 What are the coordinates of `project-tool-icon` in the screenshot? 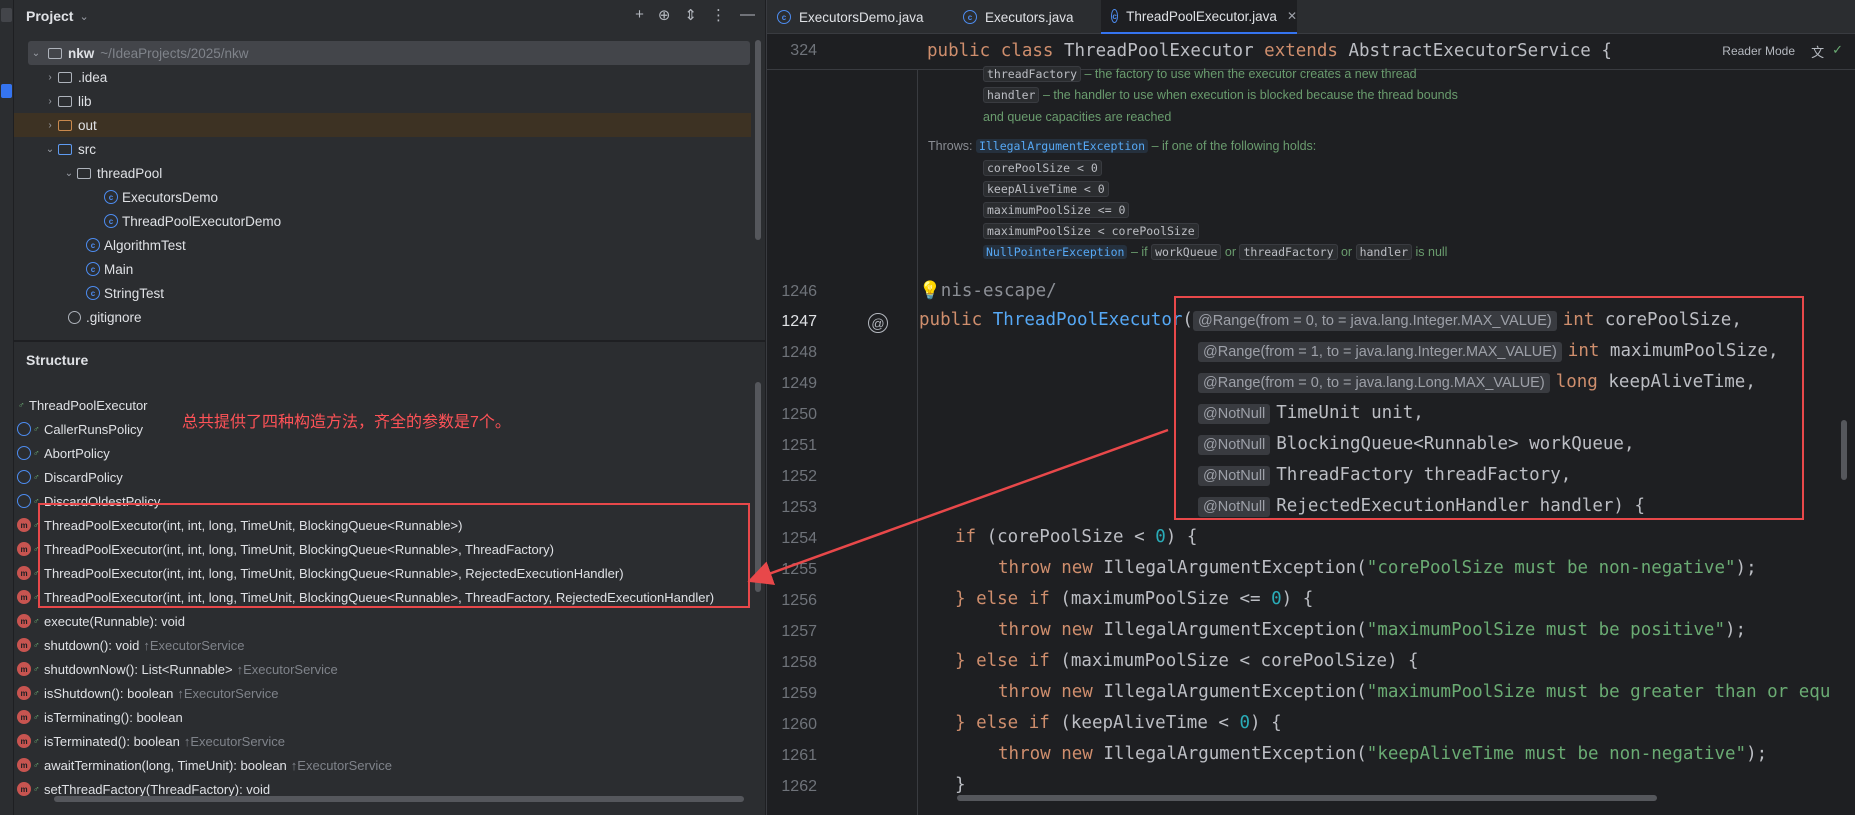 It's located at (6, 15).